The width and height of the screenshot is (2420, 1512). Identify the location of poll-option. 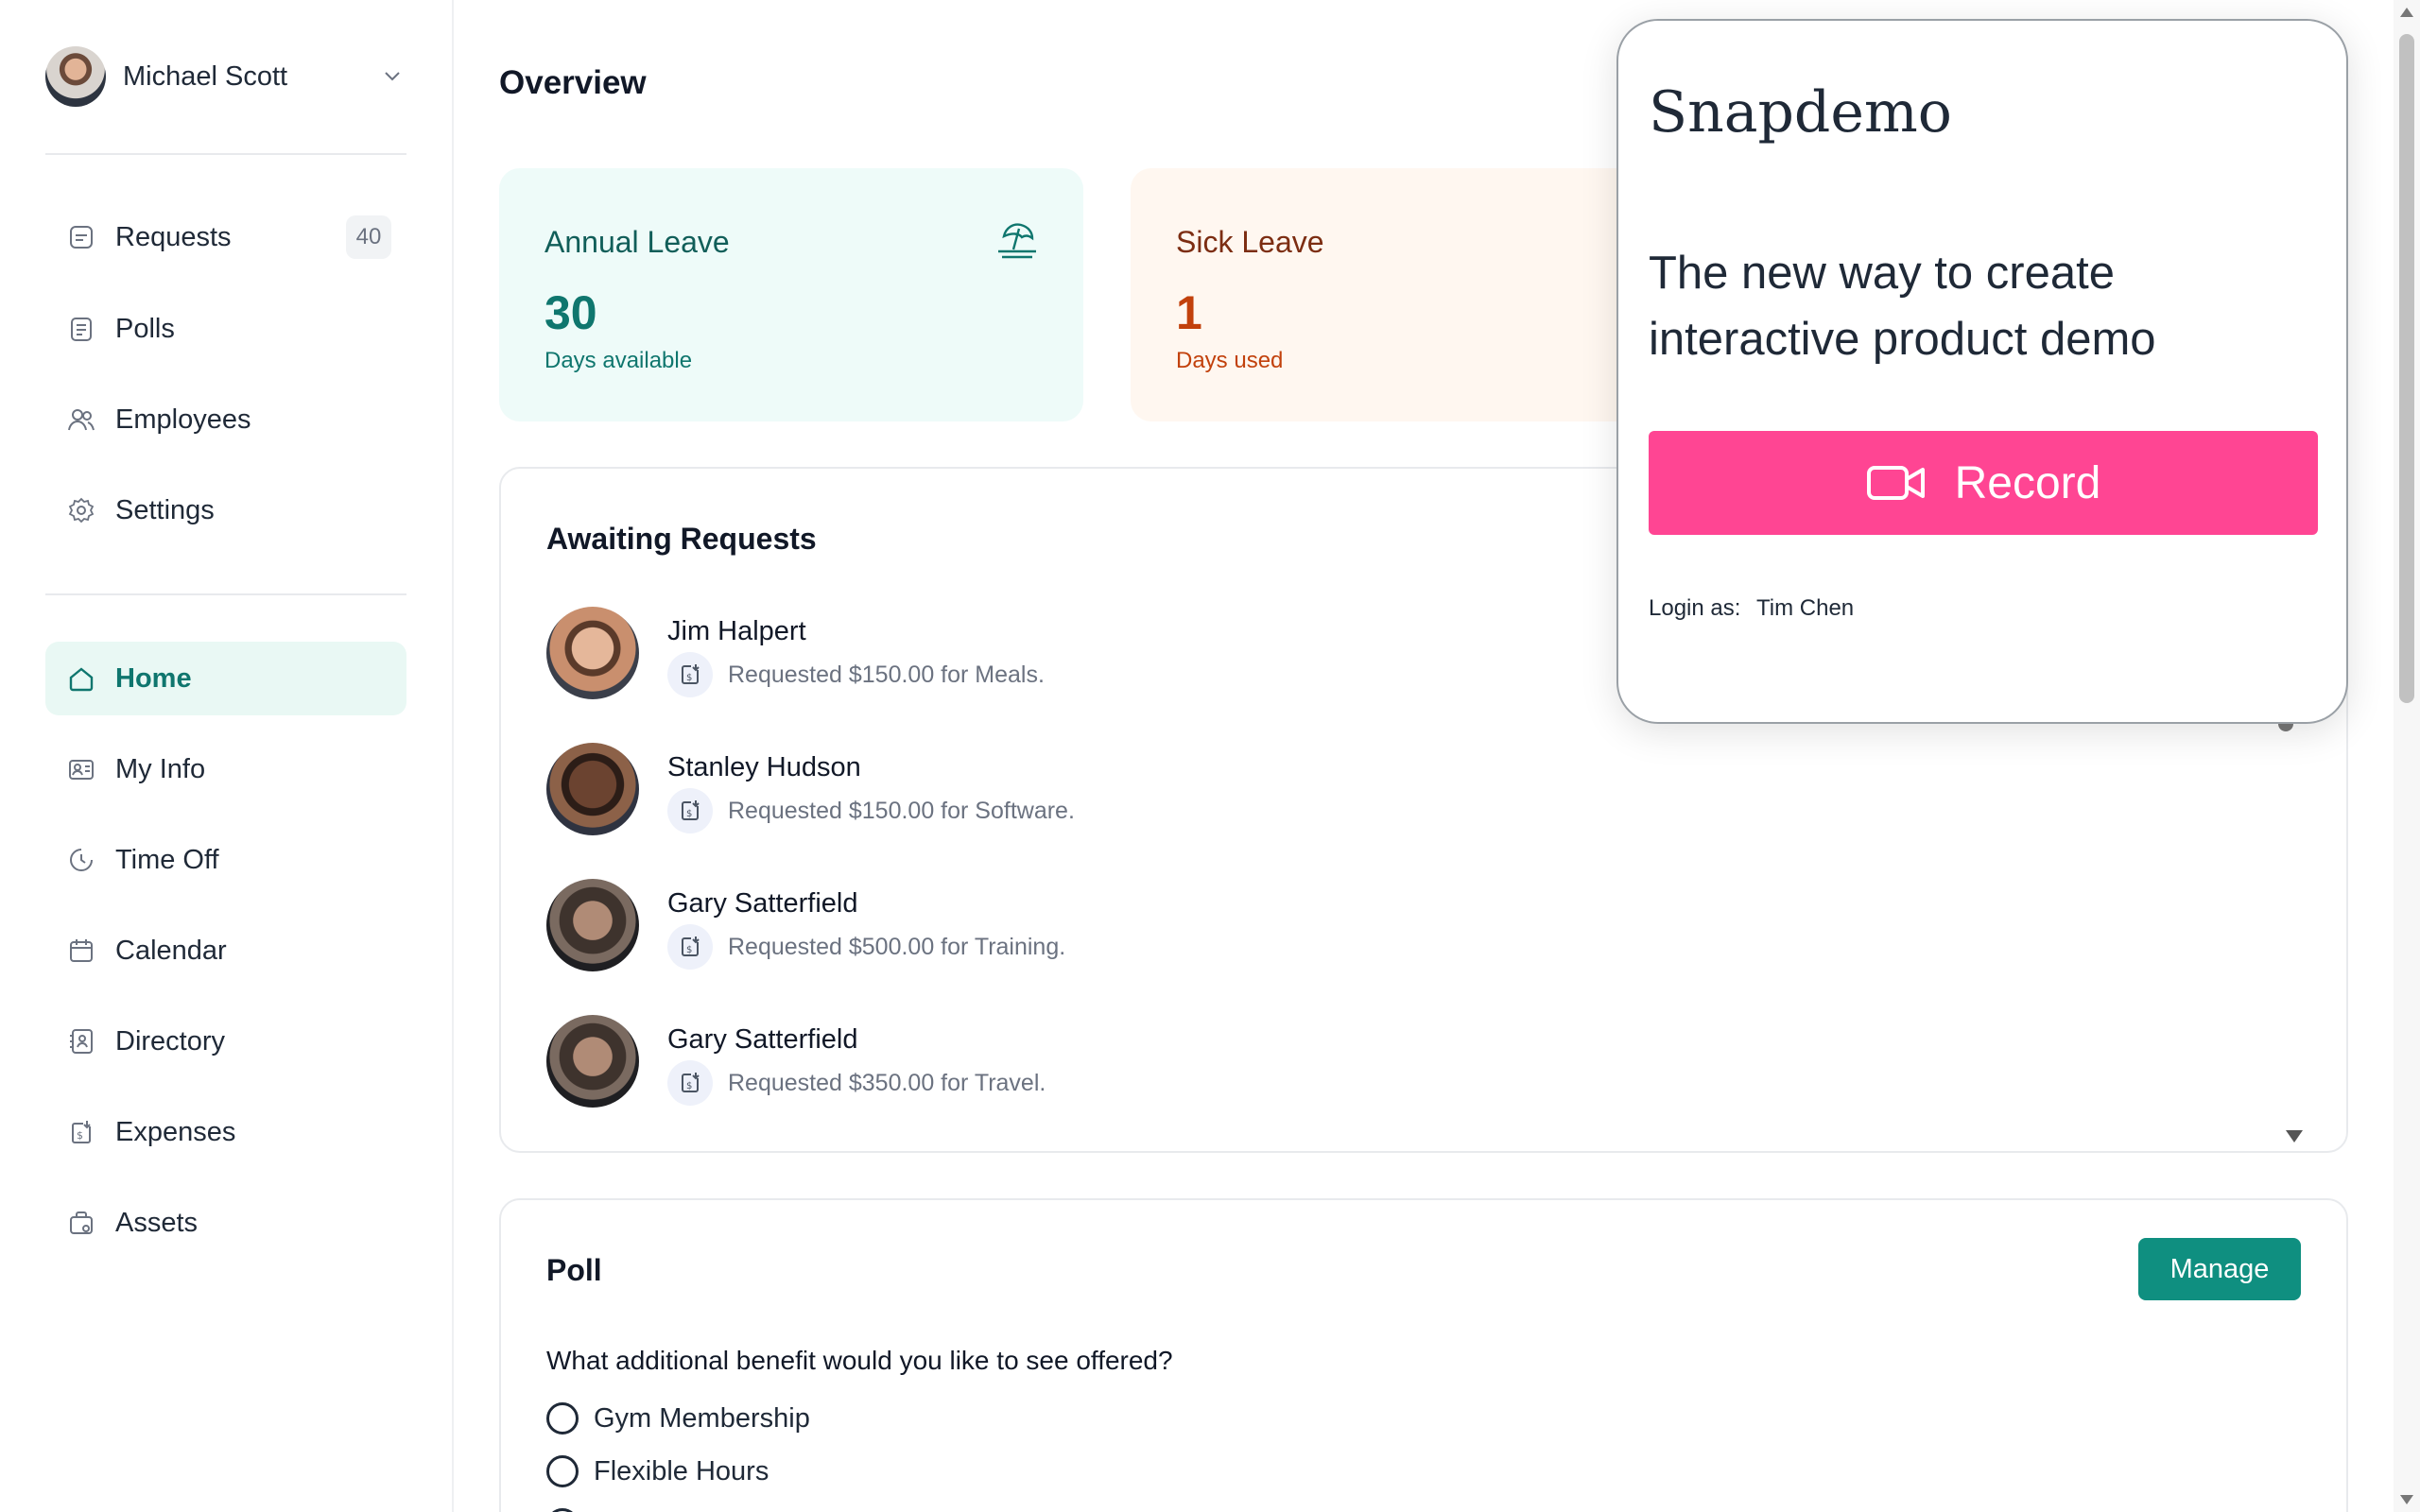
(570, 1510).